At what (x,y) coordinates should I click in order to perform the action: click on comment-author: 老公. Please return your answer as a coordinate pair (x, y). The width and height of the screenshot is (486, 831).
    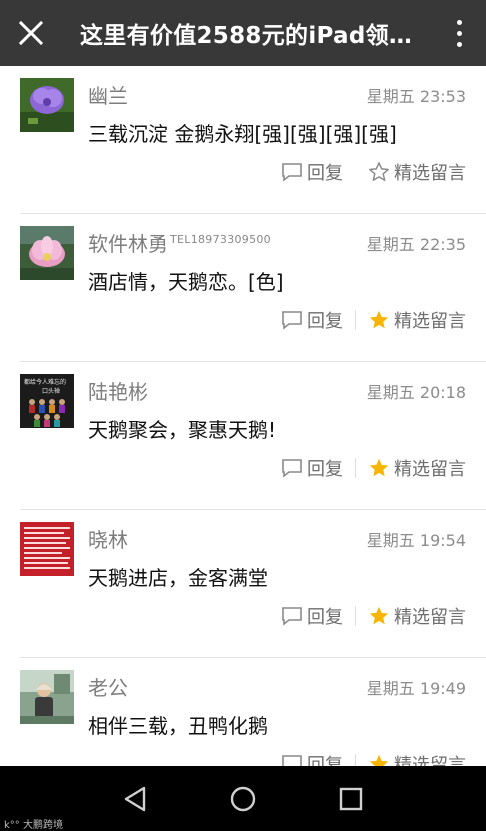
    Looking at the image, I should click on (108, 688).